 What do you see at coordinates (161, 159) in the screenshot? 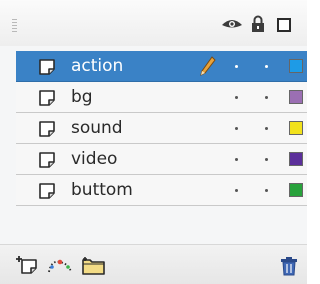
I see `layer-row-video: video` at bounding box center [161, 159].